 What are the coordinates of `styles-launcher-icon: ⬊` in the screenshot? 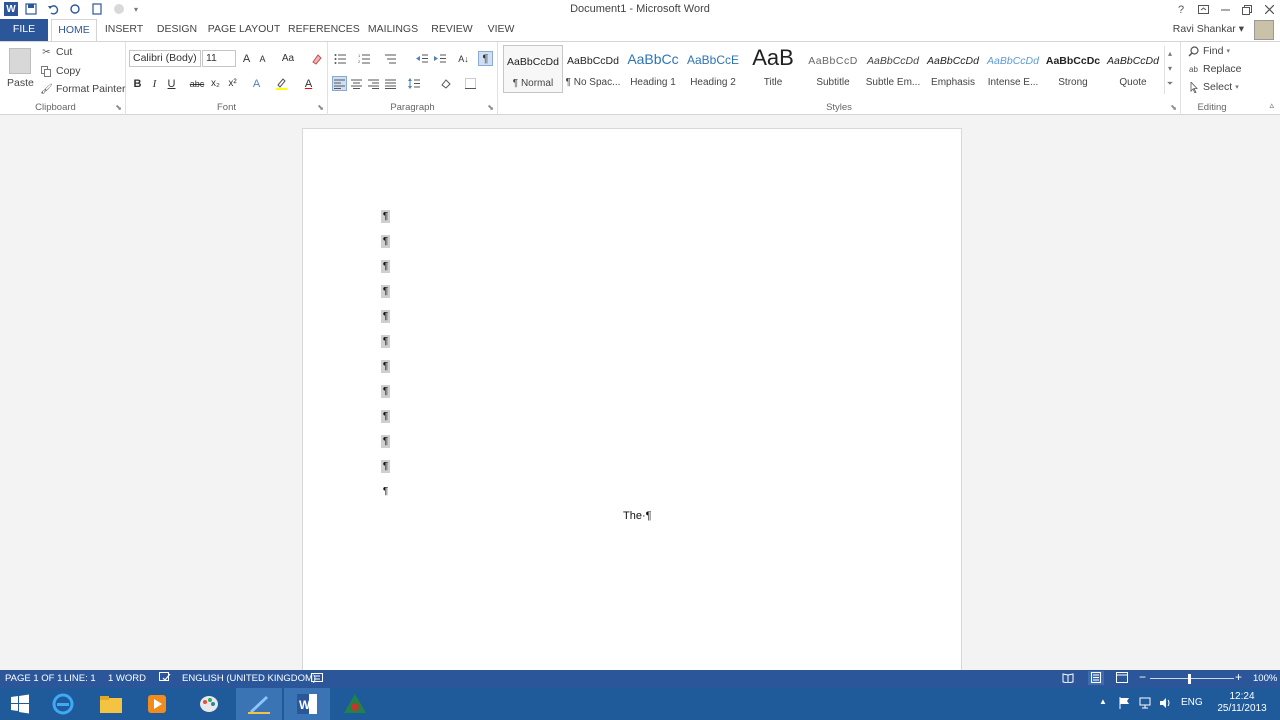 It's located at (1173, 107).